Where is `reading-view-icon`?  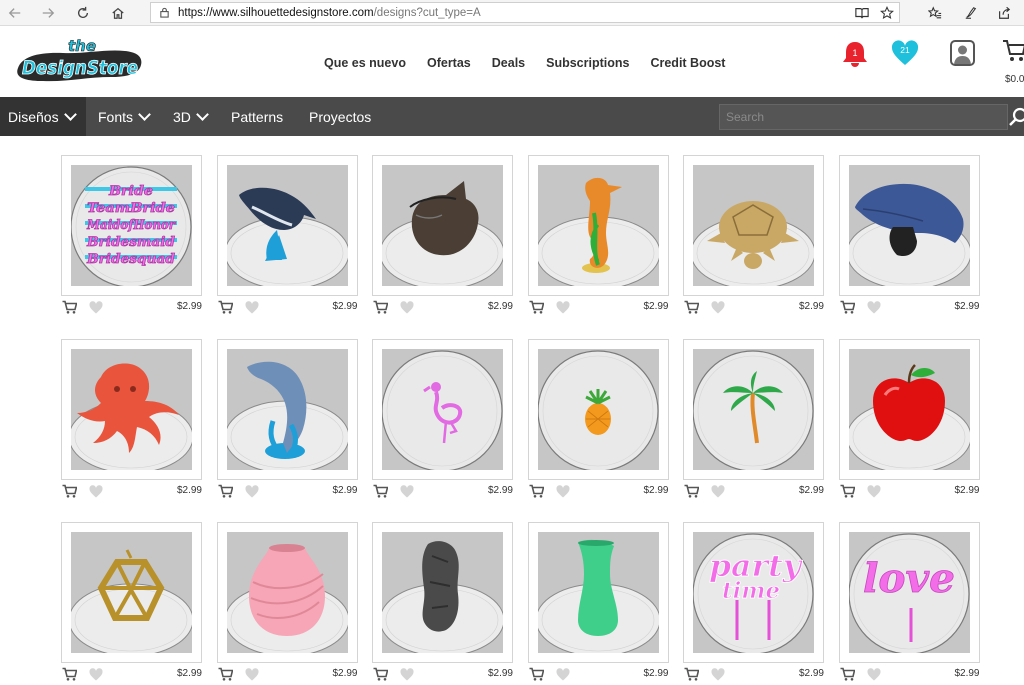 reading-view-icon is located at coordinates (862, 13).